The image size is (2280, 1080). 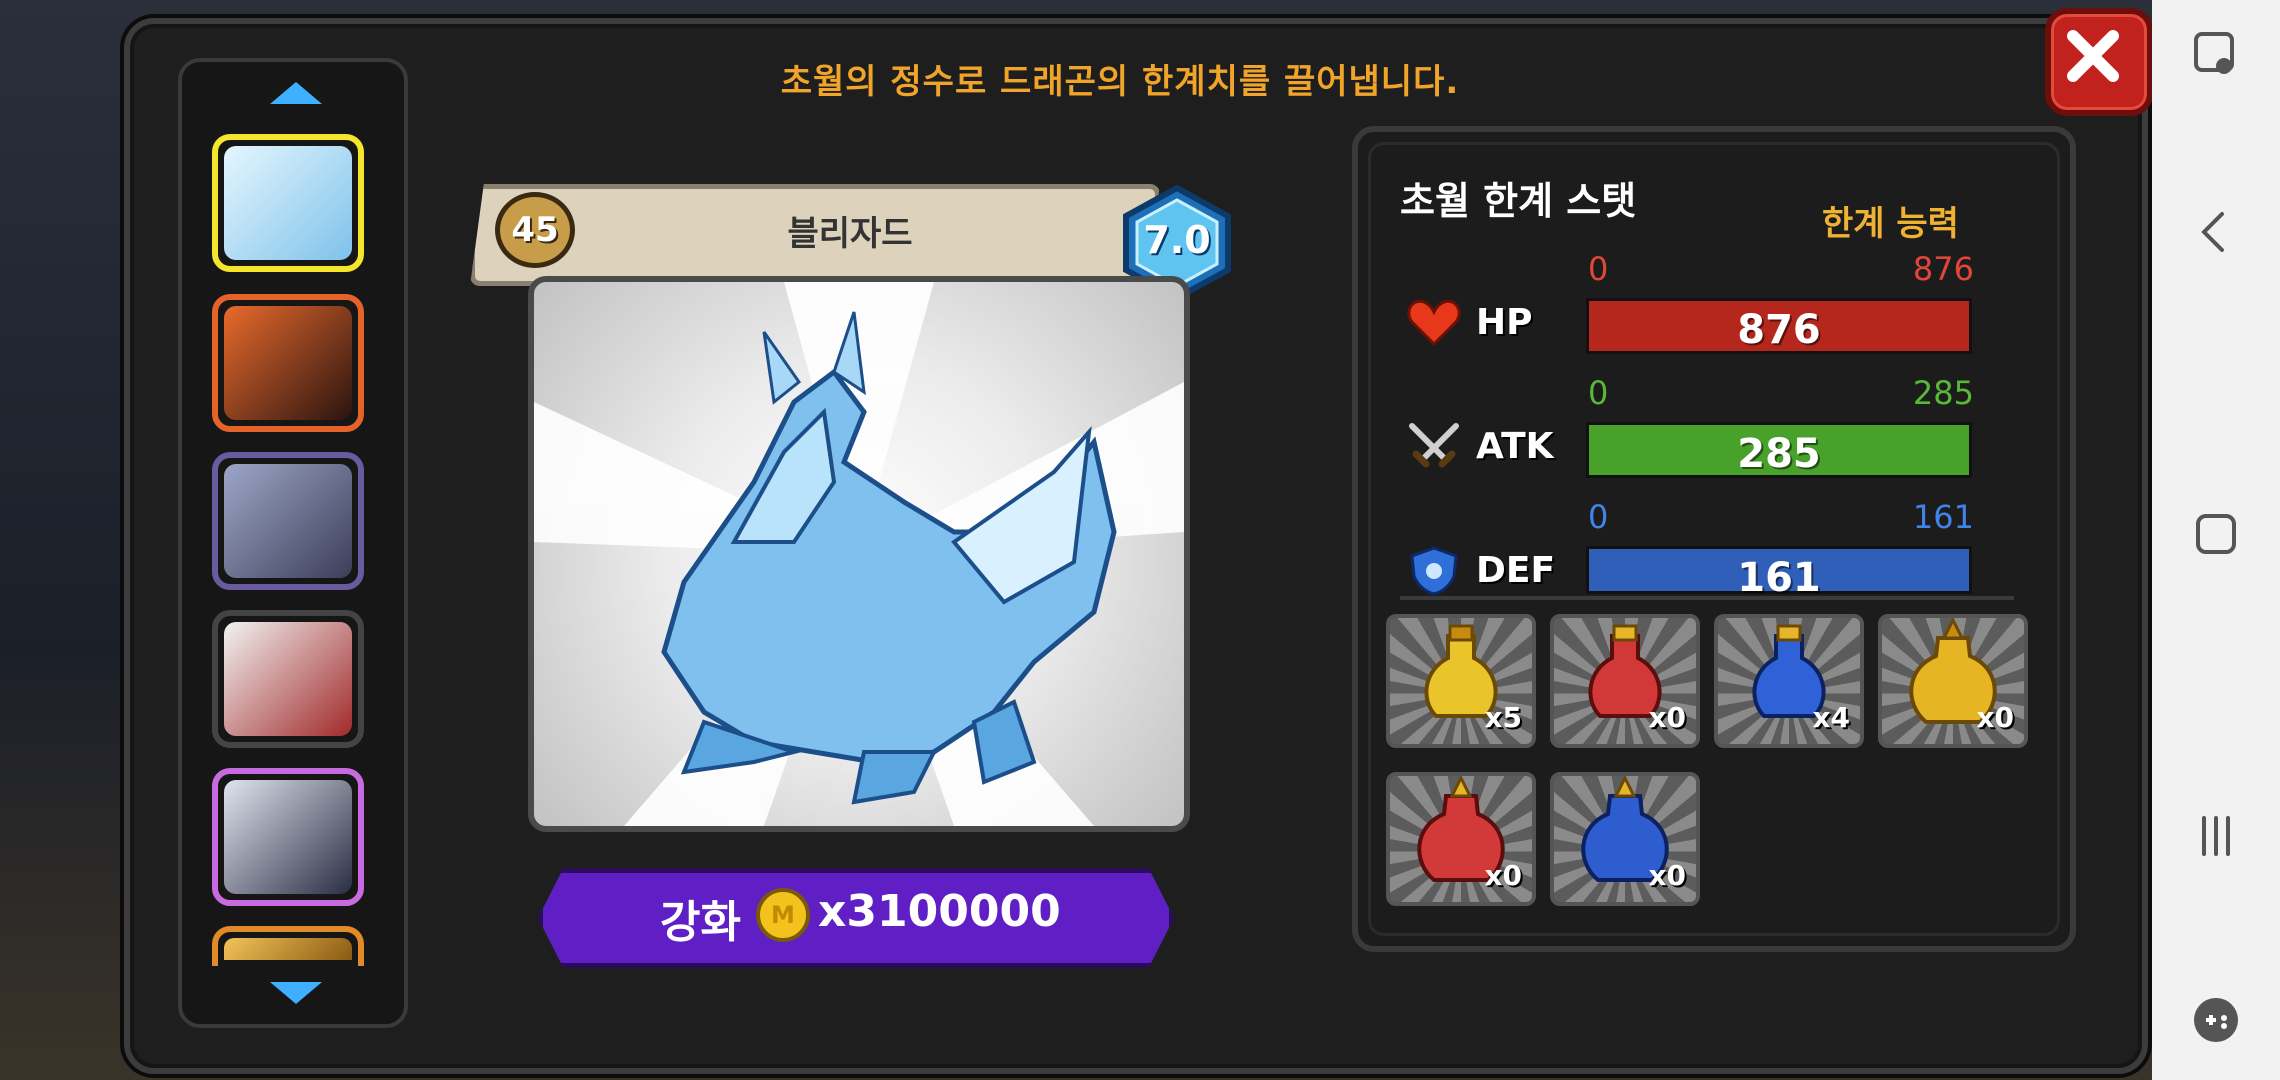 What do you see at coordinates (1503, 717) in the screenshot?
I see `item-count: x5` at bounding box center [1503, 717].